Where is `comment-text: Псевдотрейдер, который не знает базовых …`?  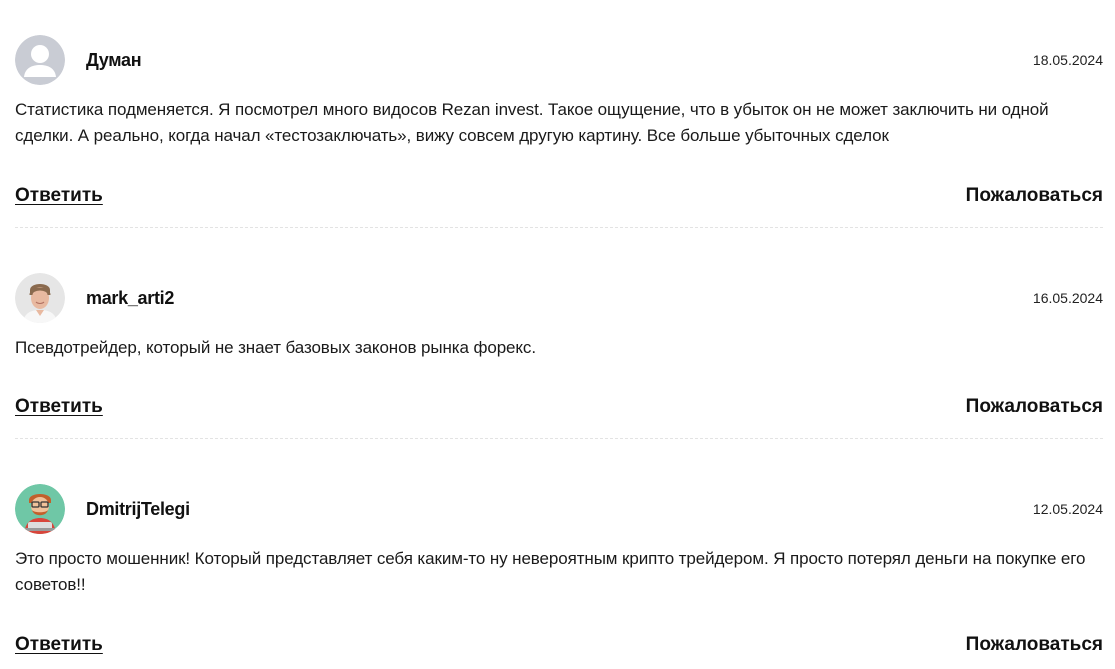
comment-text: Псевдотрейдер, который не знает базовых … is located at coordinates (275, 347).